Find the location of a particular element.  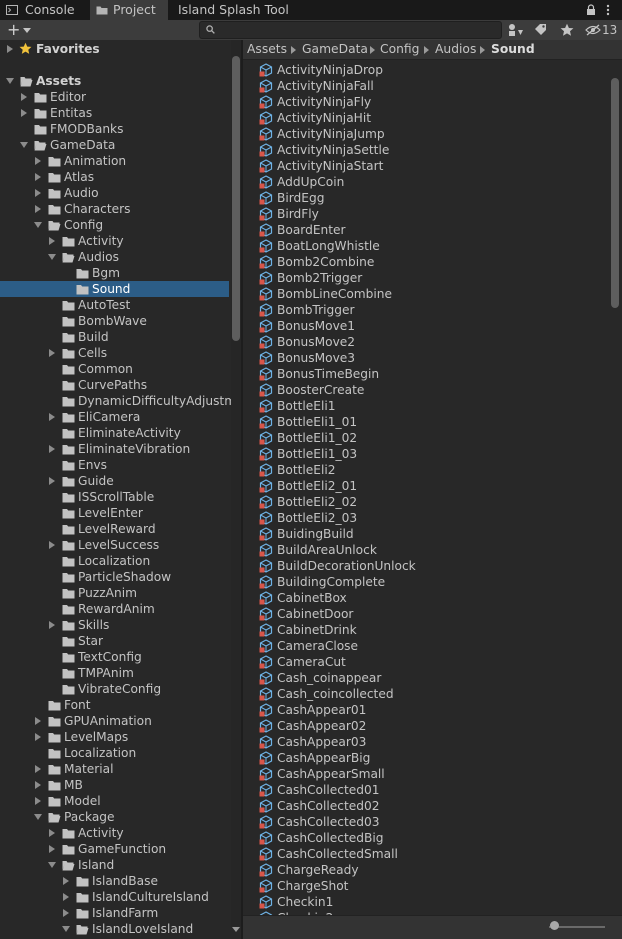

search-field is located at coordinates (350, 30).